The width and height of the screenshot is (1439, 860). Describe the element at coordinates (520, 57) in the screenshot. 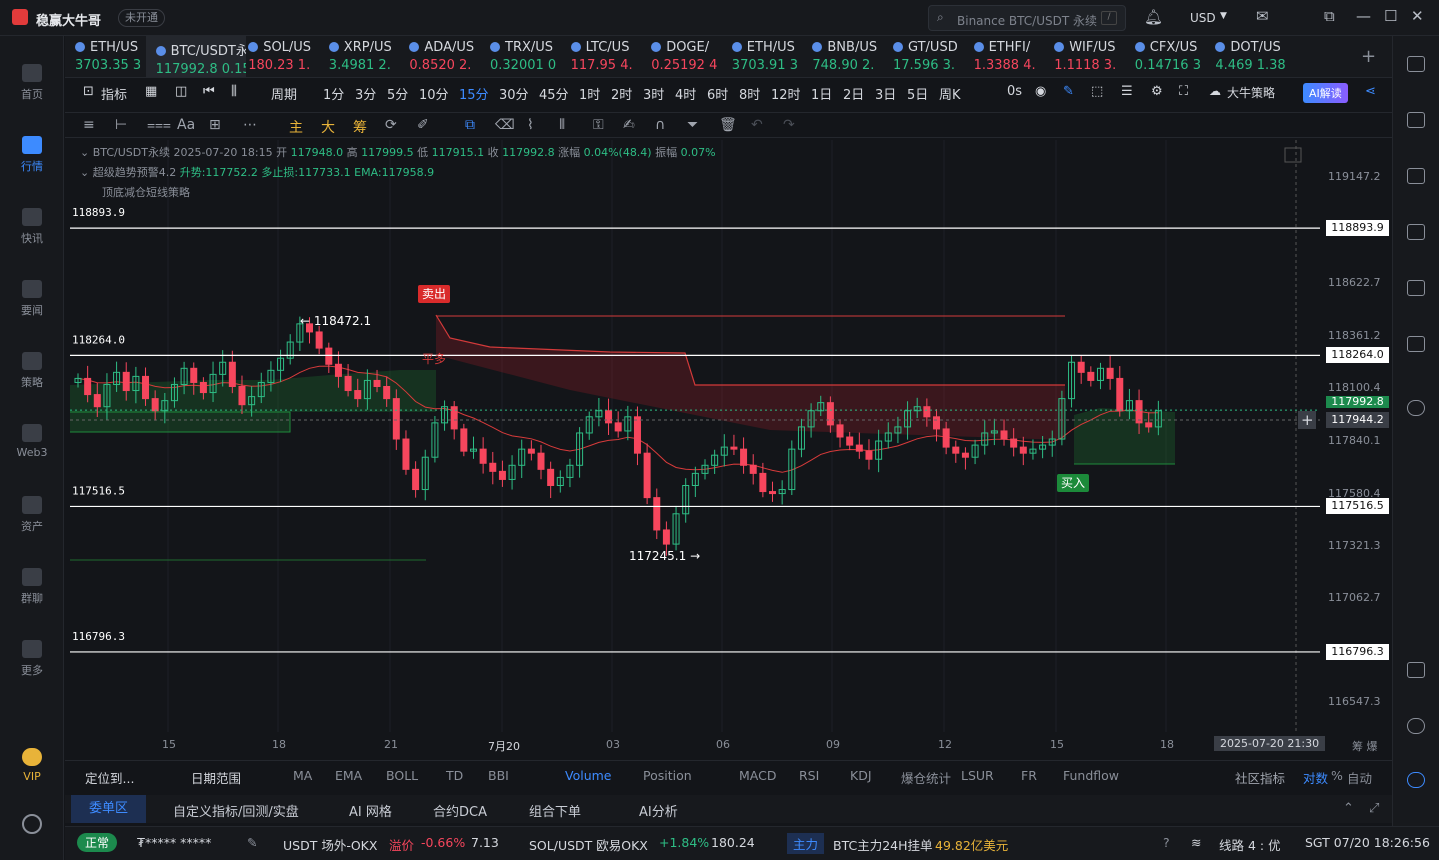

I see `ticker-tab: TRX/US 0.32001 0` at that location.